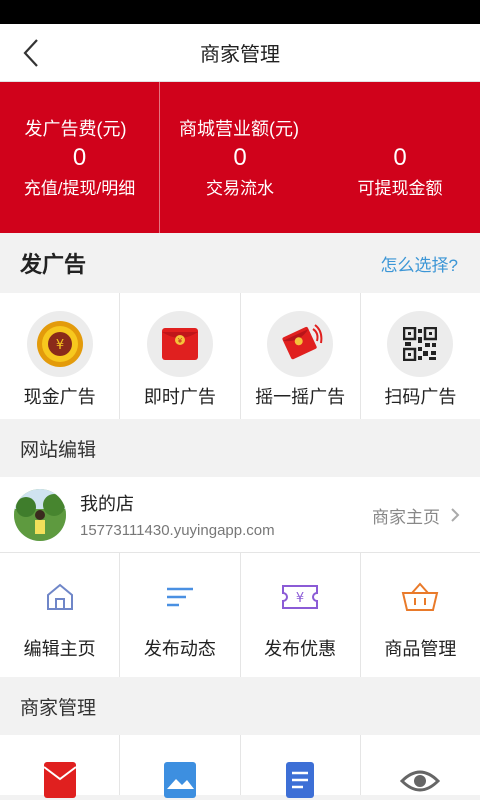 Image resolution: width=480 pixels, height=800 pixels. I want to click on document-icon, so click(300, 780).